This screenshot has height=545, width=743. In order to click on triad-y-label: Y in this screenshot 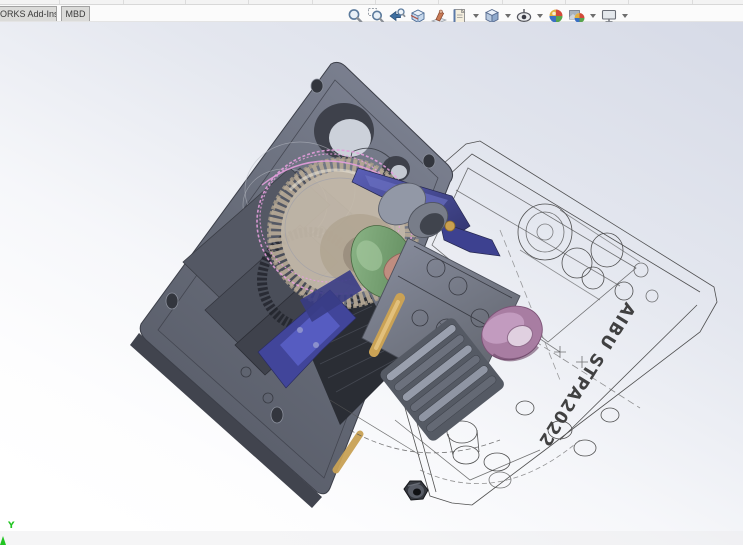, I will do `click(11, 526)`.